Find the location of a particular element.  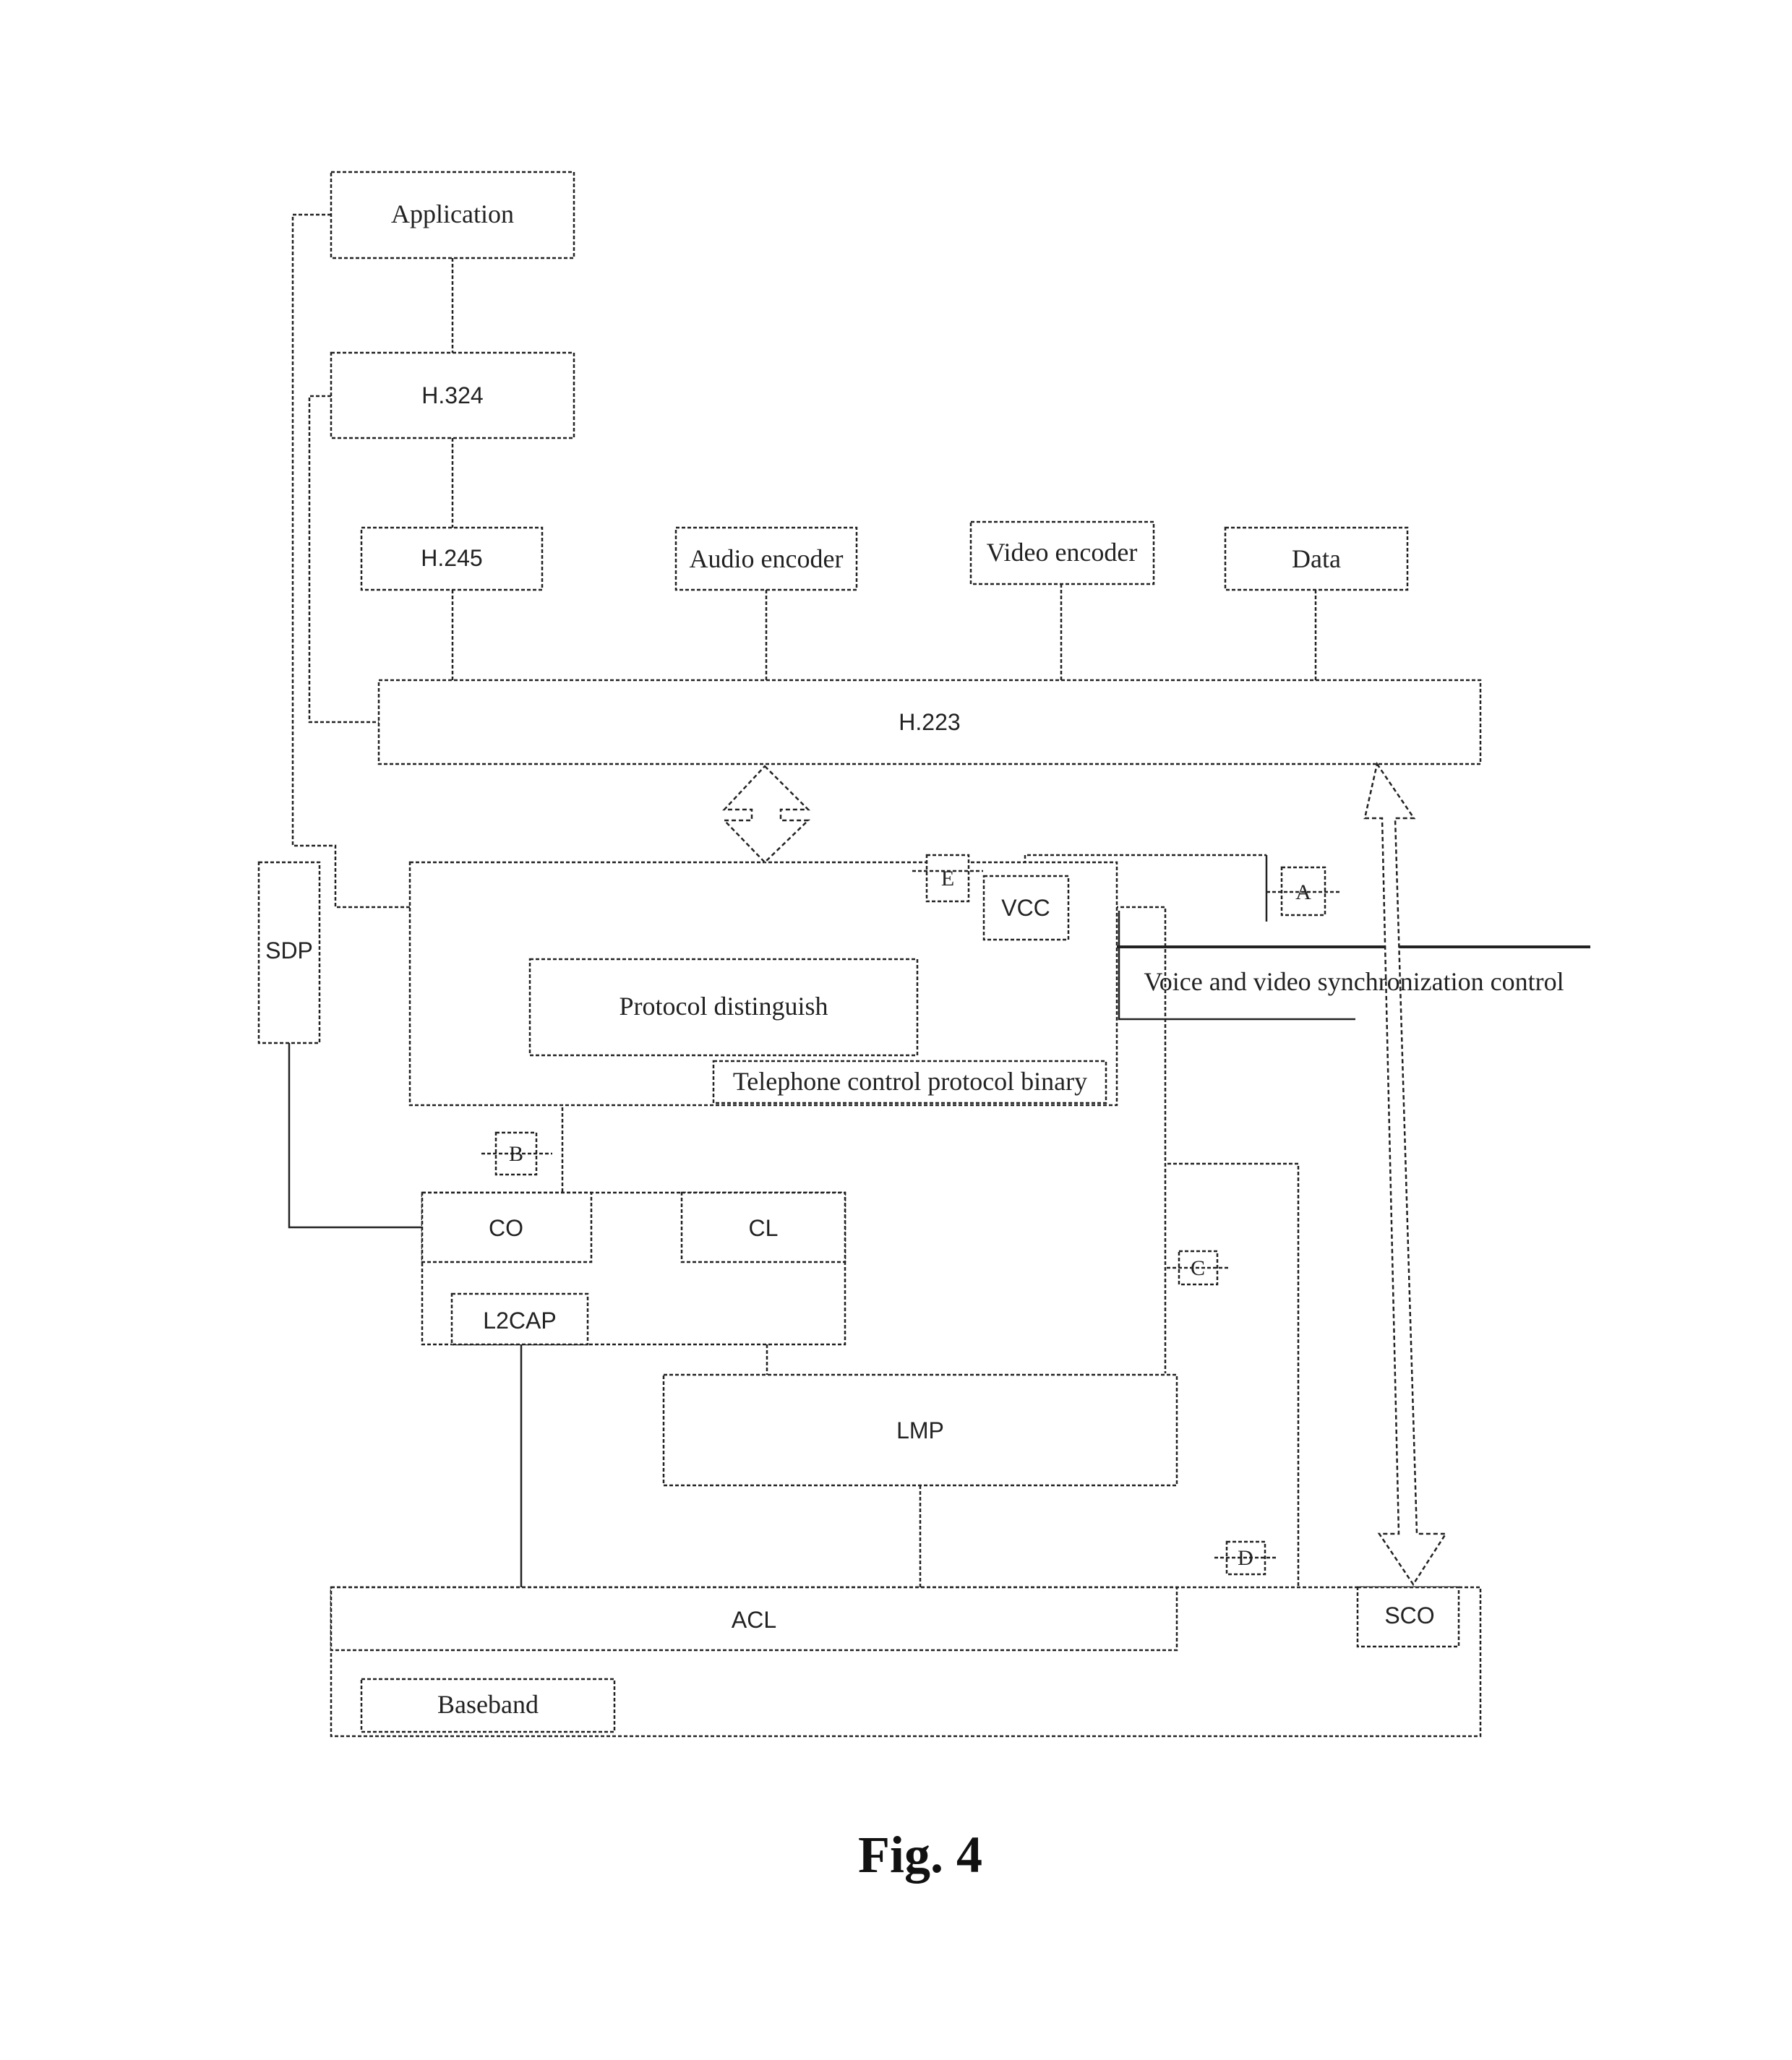

h324-label: H.324 is located at coordinates (452, 395).